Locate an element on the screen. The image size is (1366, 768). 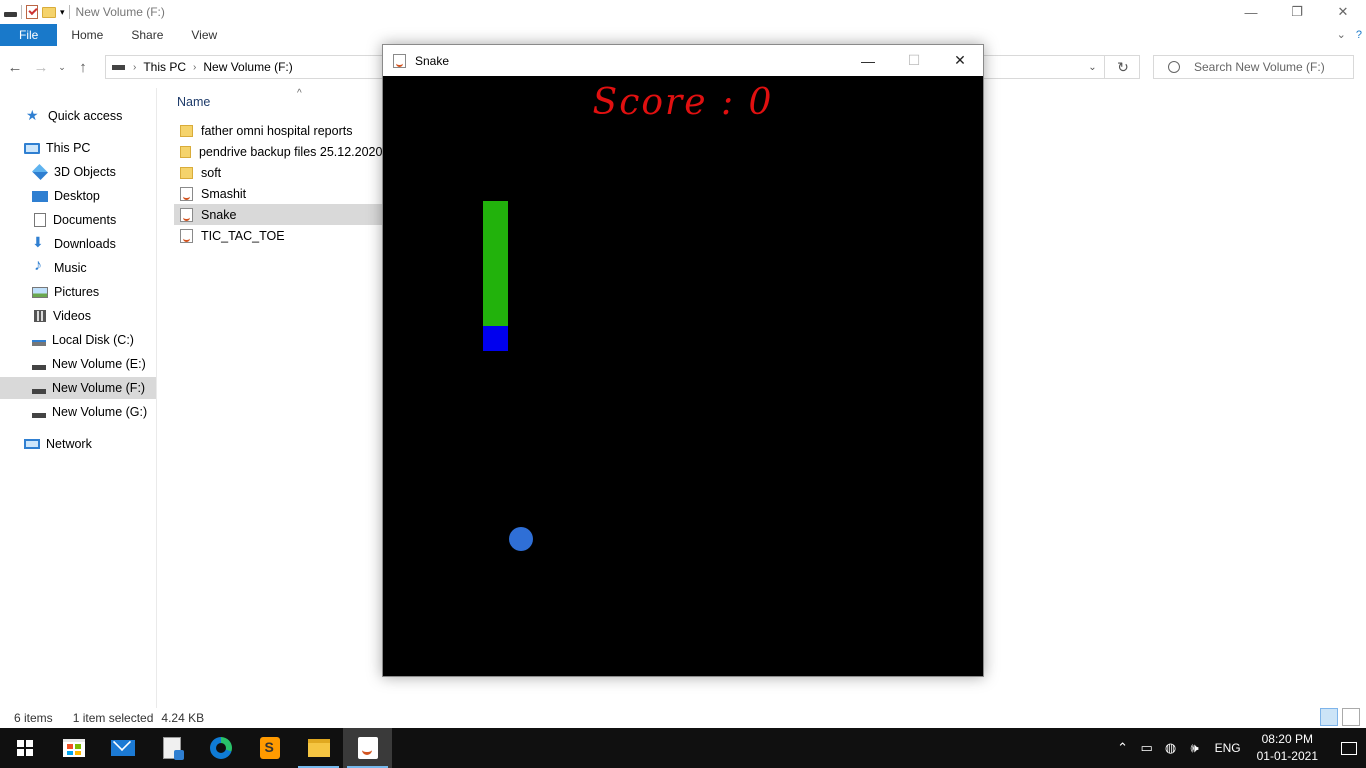
taskbar-store is located at coordinates (73, 748).